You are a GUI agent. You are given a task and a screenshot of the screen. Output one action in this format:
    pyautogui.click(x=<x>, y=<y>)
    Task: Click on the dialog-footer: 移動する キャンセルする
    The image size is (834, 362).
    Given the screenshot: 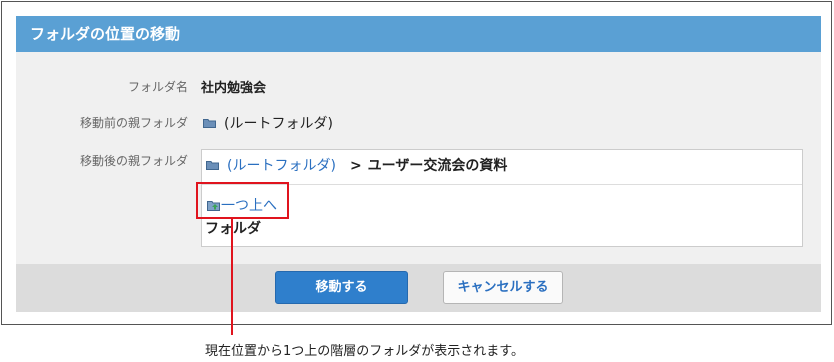 What is the action you would take?
    pyautogui.click(x=418, y=288)
    